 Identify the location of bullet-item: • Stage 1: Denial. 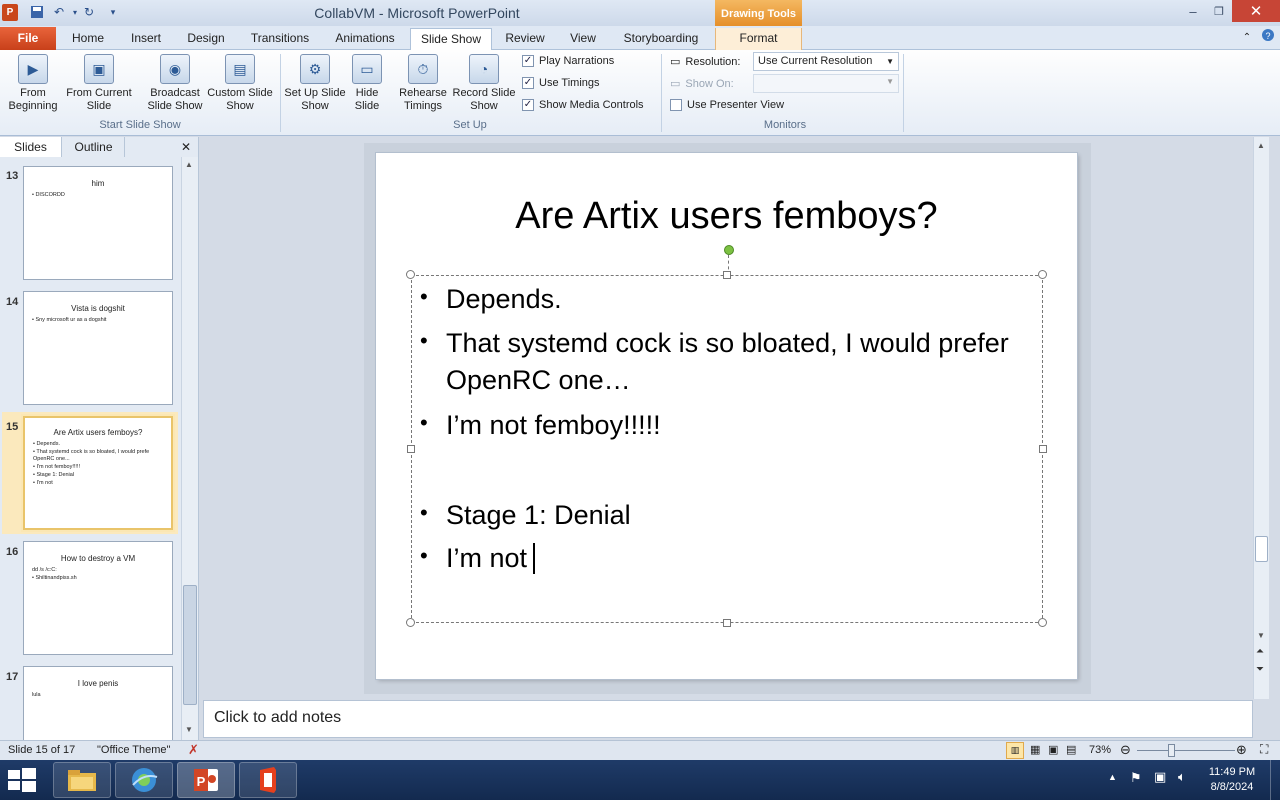
(525, 515).